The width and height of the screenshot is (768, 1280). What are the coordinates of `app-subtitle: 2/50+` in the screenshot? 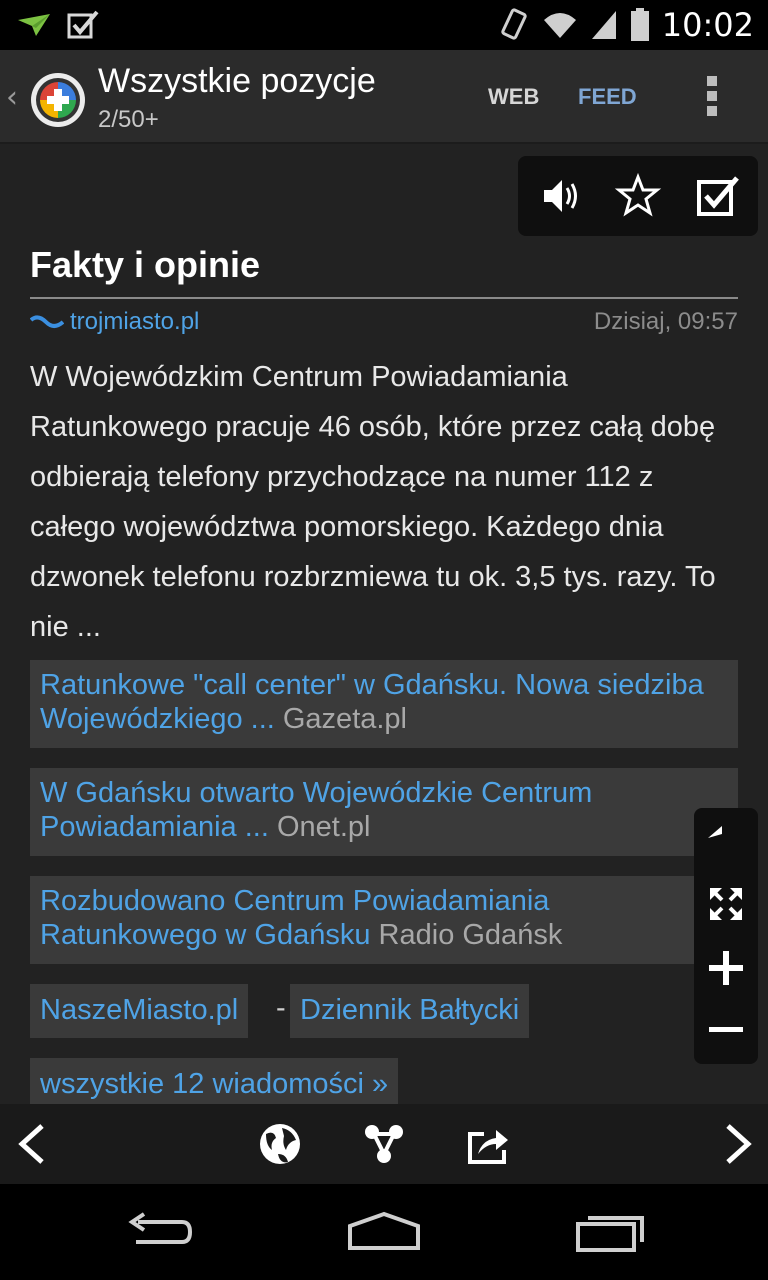 It's located at (128, 119).